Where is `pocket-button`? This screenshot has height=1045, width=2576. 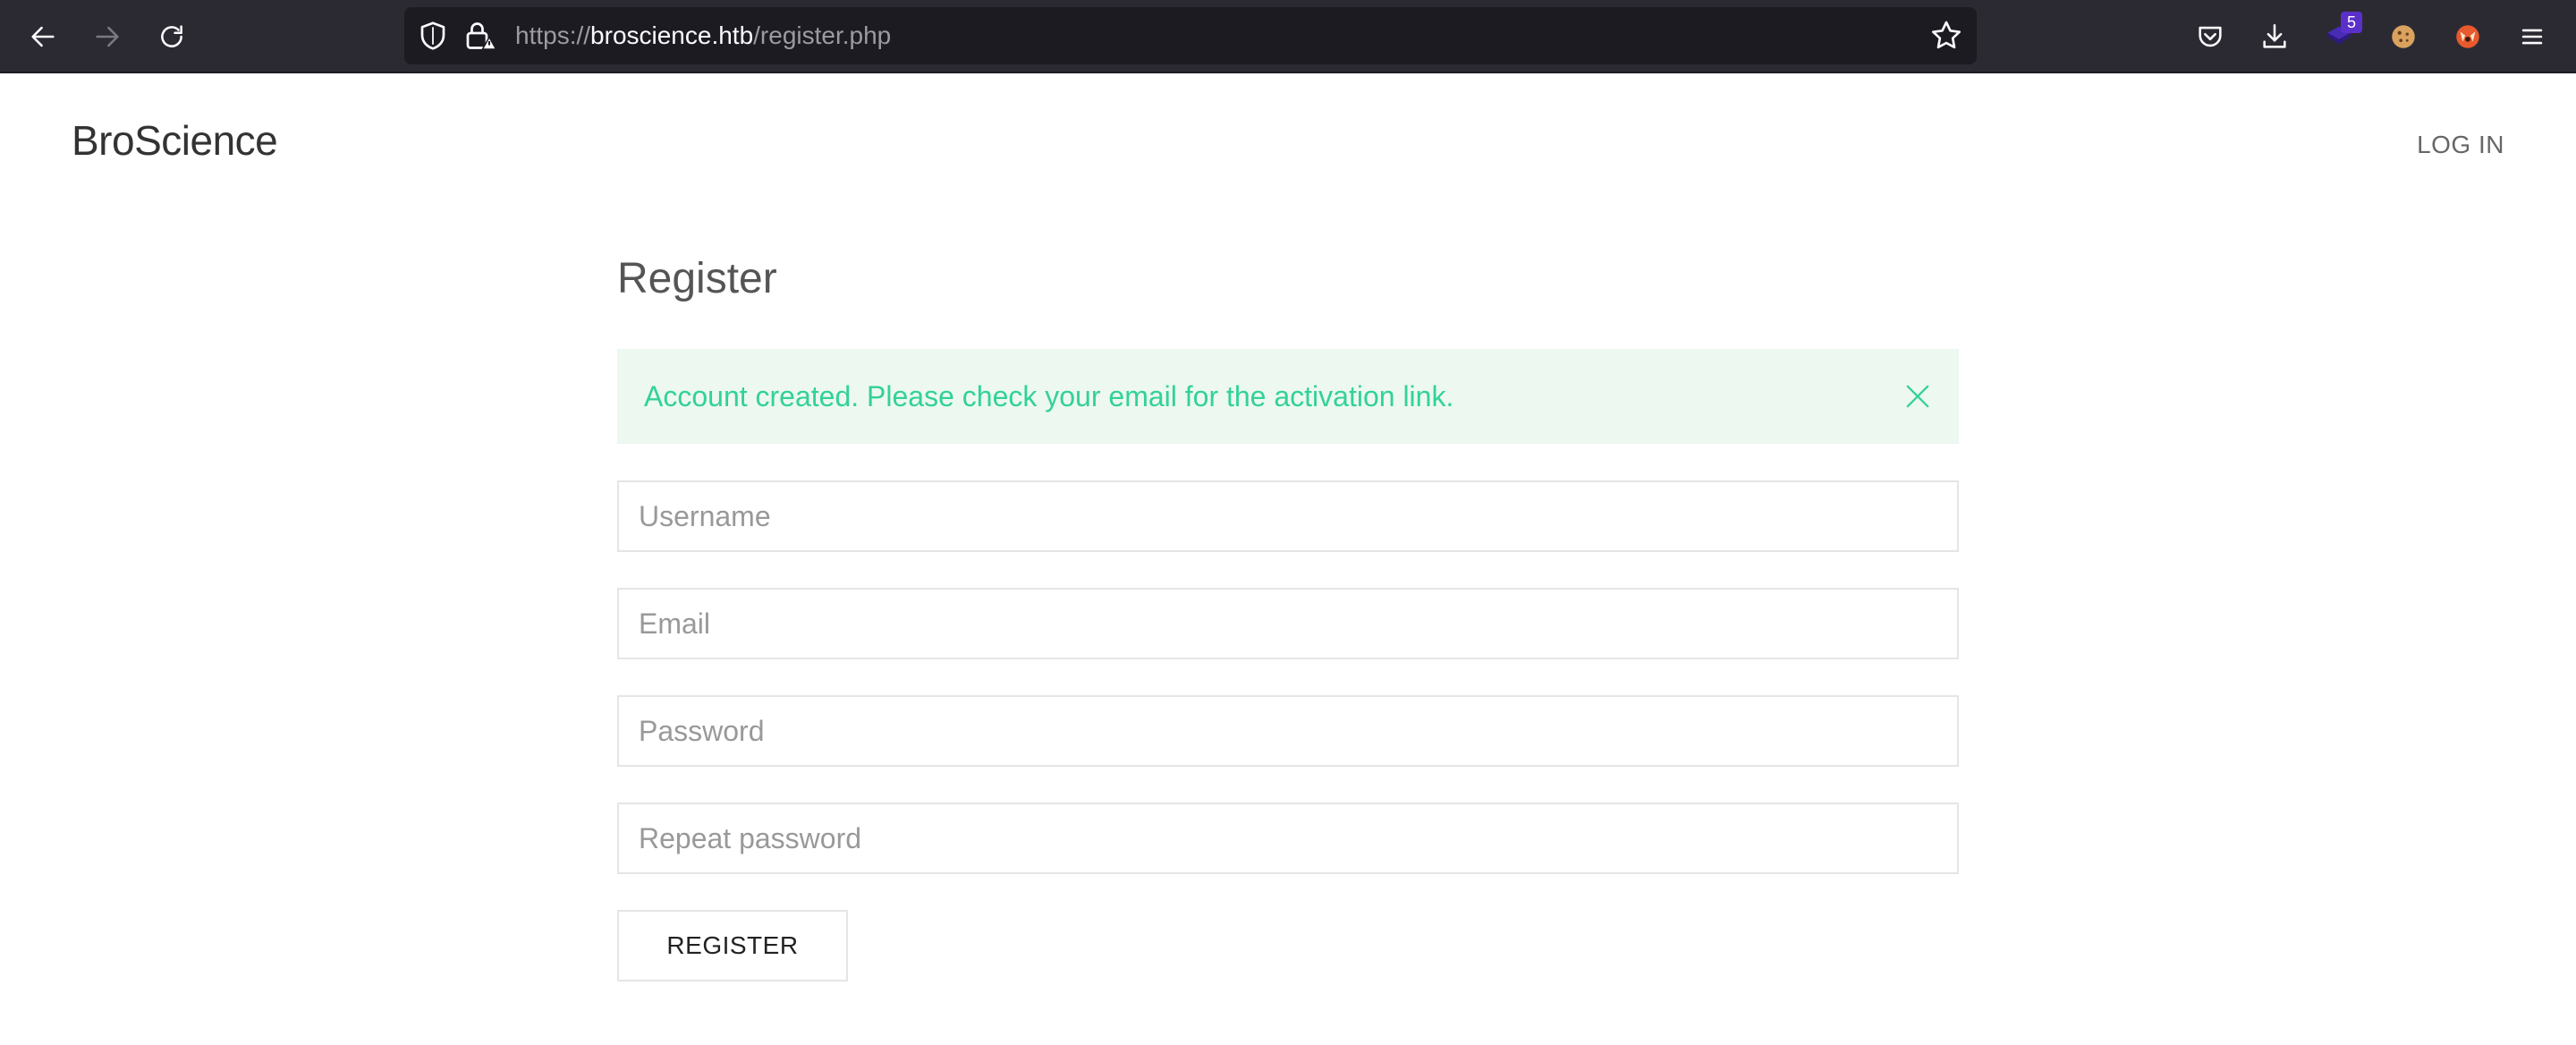
pocket-button is located at coordinates (2210, 37).